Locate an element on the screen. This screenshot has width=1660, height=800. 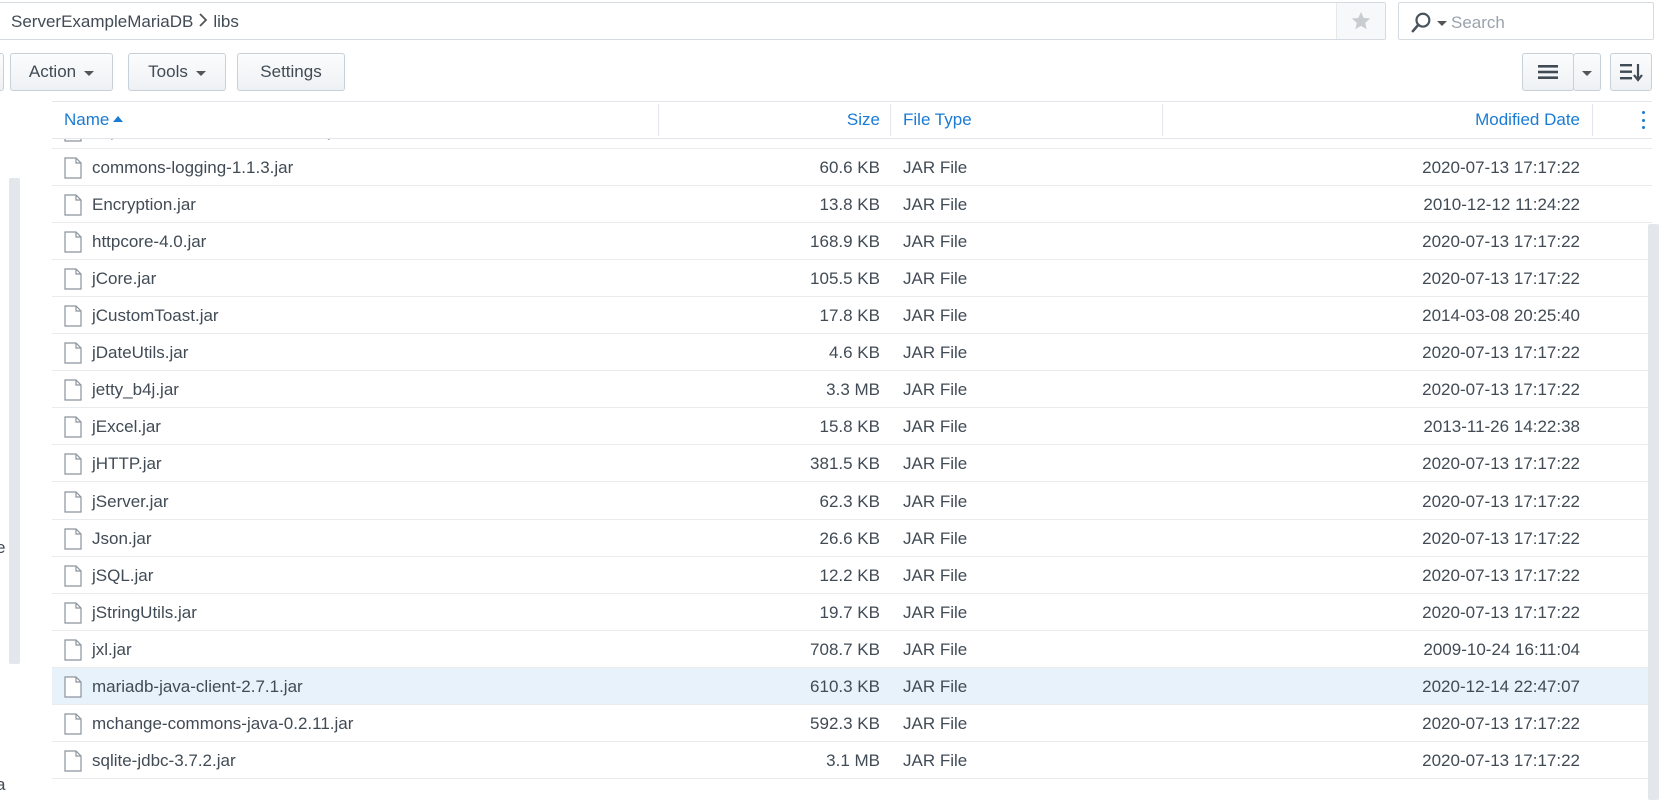
file-name: jExcel.jar is located at coordinates (126, 427).